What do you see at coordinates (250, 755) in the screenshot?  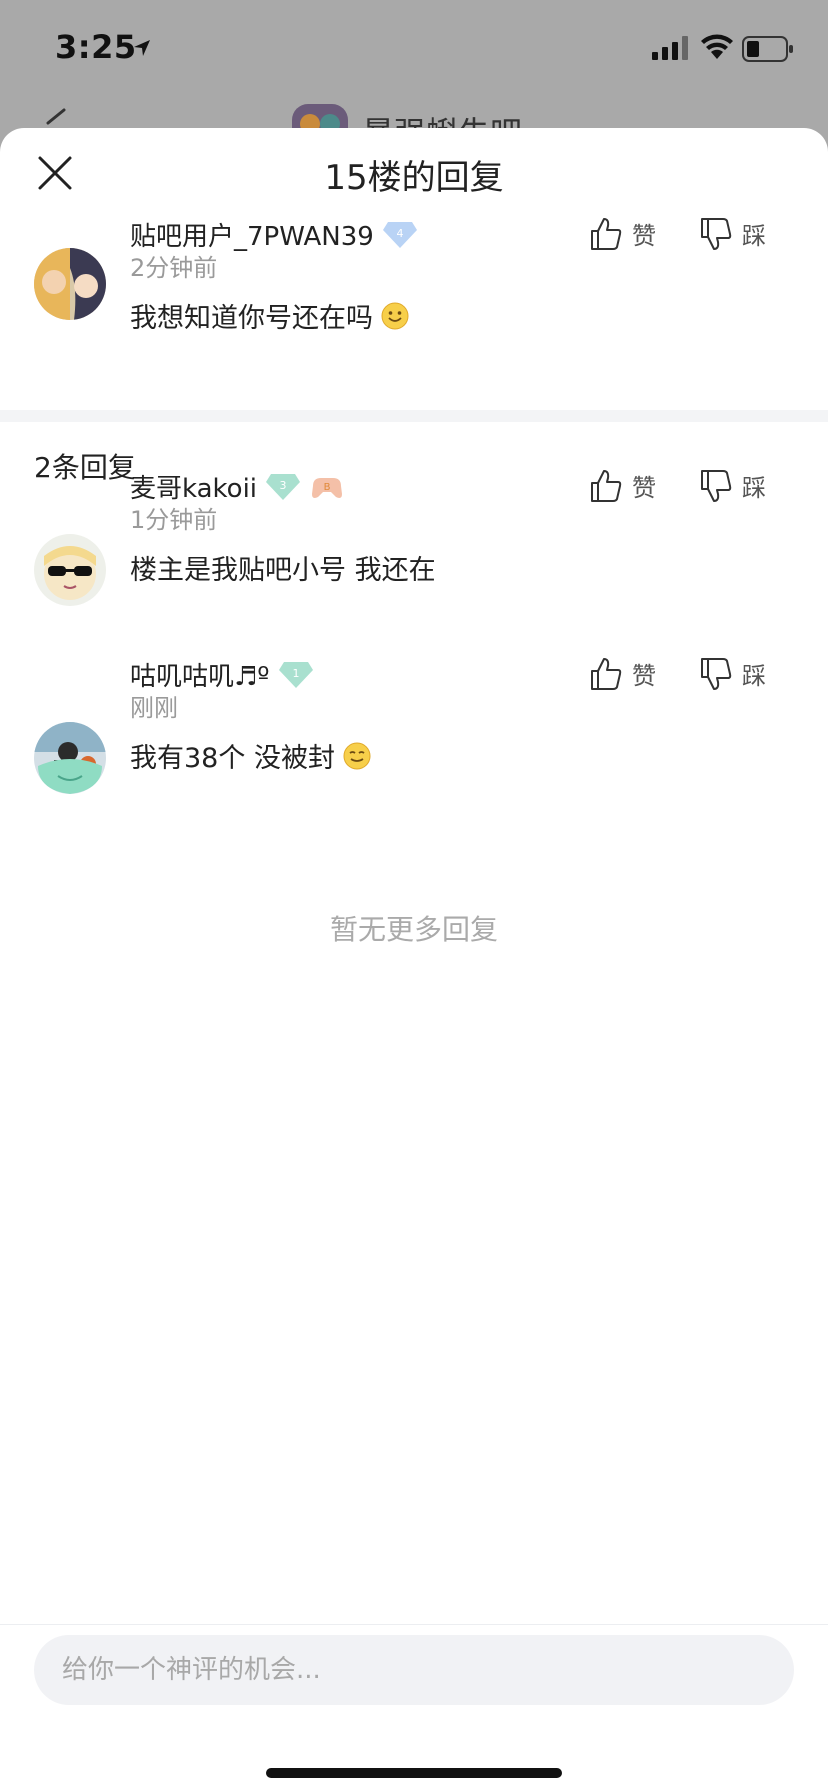 I see `comment-text: 我有38个 没被封` at bounding box center [250, 755].